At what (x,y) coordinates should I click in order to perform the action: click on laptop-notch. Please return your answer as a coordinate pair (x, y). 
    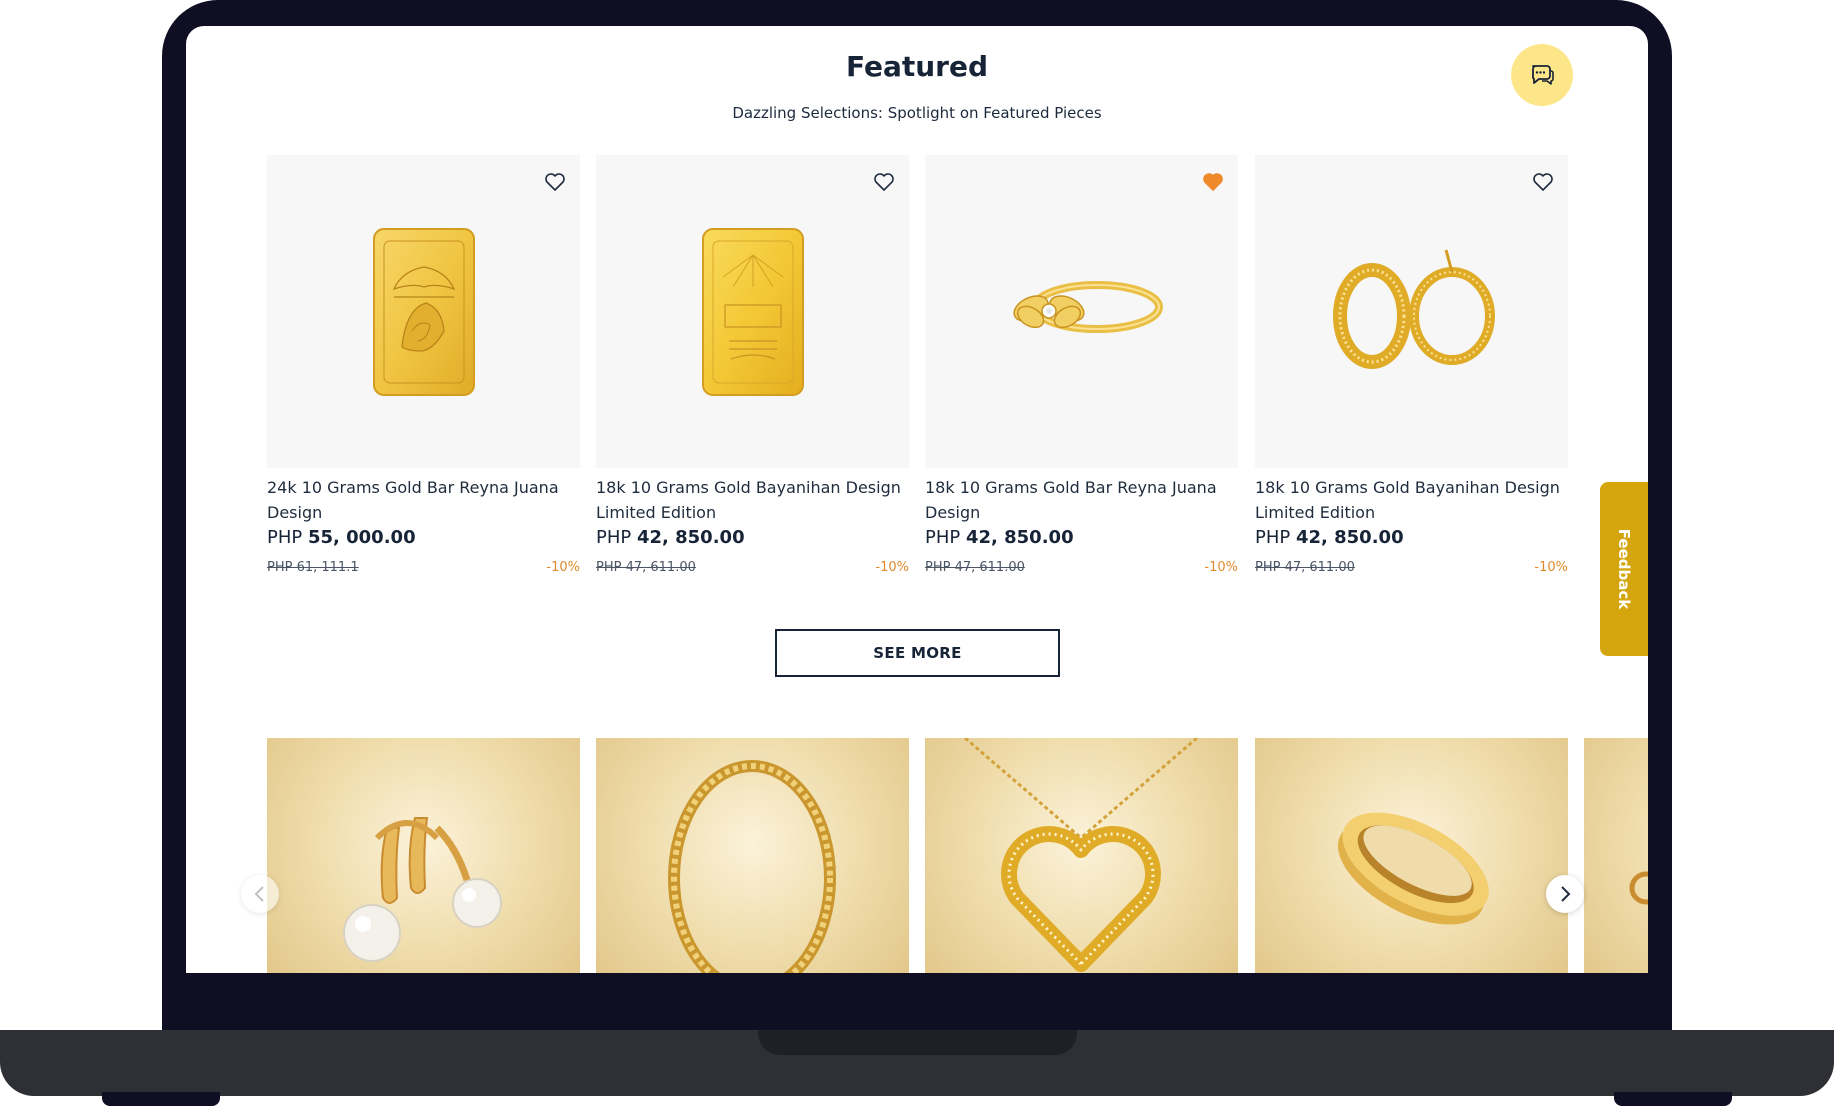
    Looking at the image, I should click on (917, 1042).